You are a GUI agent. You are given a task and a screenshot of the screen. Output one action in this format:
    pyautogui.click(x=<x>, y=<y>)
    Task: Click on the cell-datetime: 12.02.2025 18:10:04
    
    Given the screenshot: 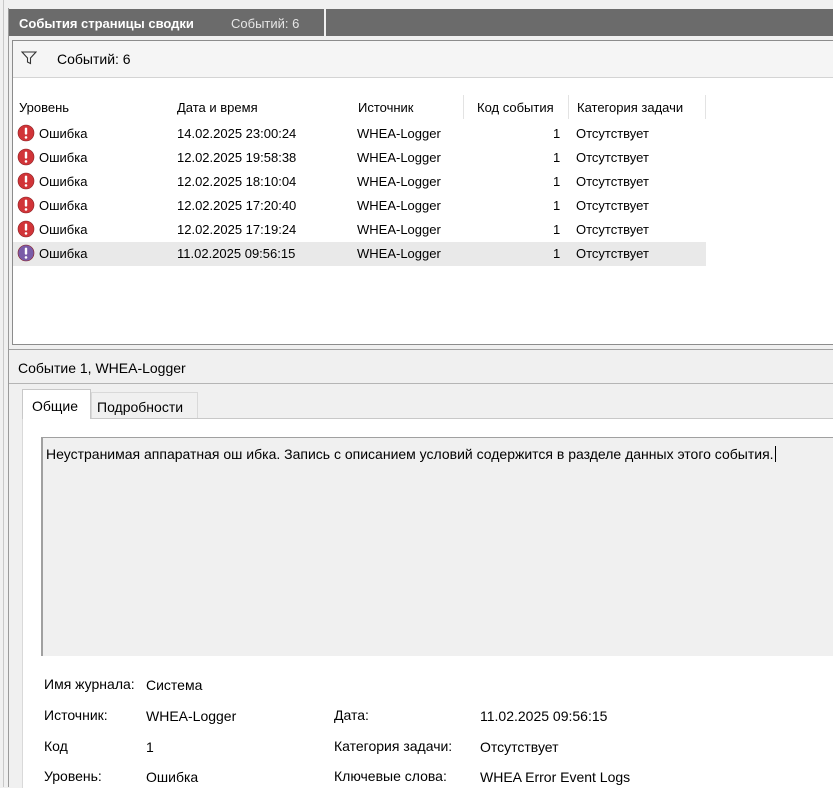 What is the action you would take?
    pyautogui.click(x=237, y=181)
    